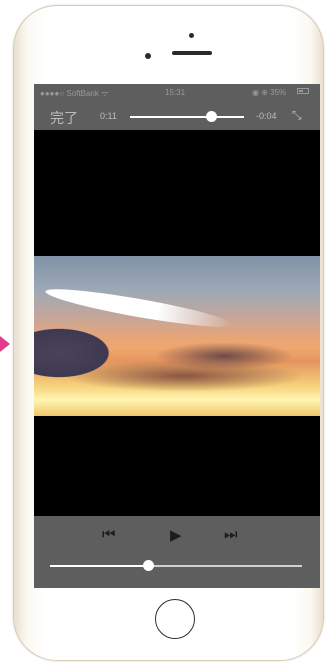 The width and height of the screenshot is (334, 665). What do you see at coordinates (176, 535) in the screenshot?
I see `play-button: ▶` at bounding box center [176, 535].